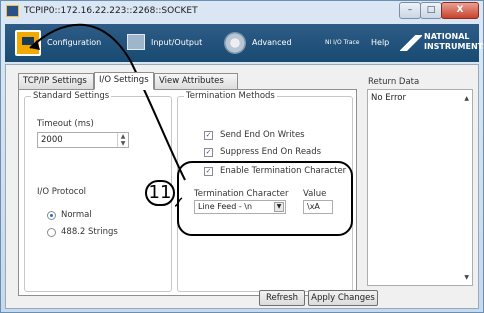 Image resolution: width=484 pixels, height=313 pixels. I want to click on send-end-label: Send End On Writes, so click(262, 135).